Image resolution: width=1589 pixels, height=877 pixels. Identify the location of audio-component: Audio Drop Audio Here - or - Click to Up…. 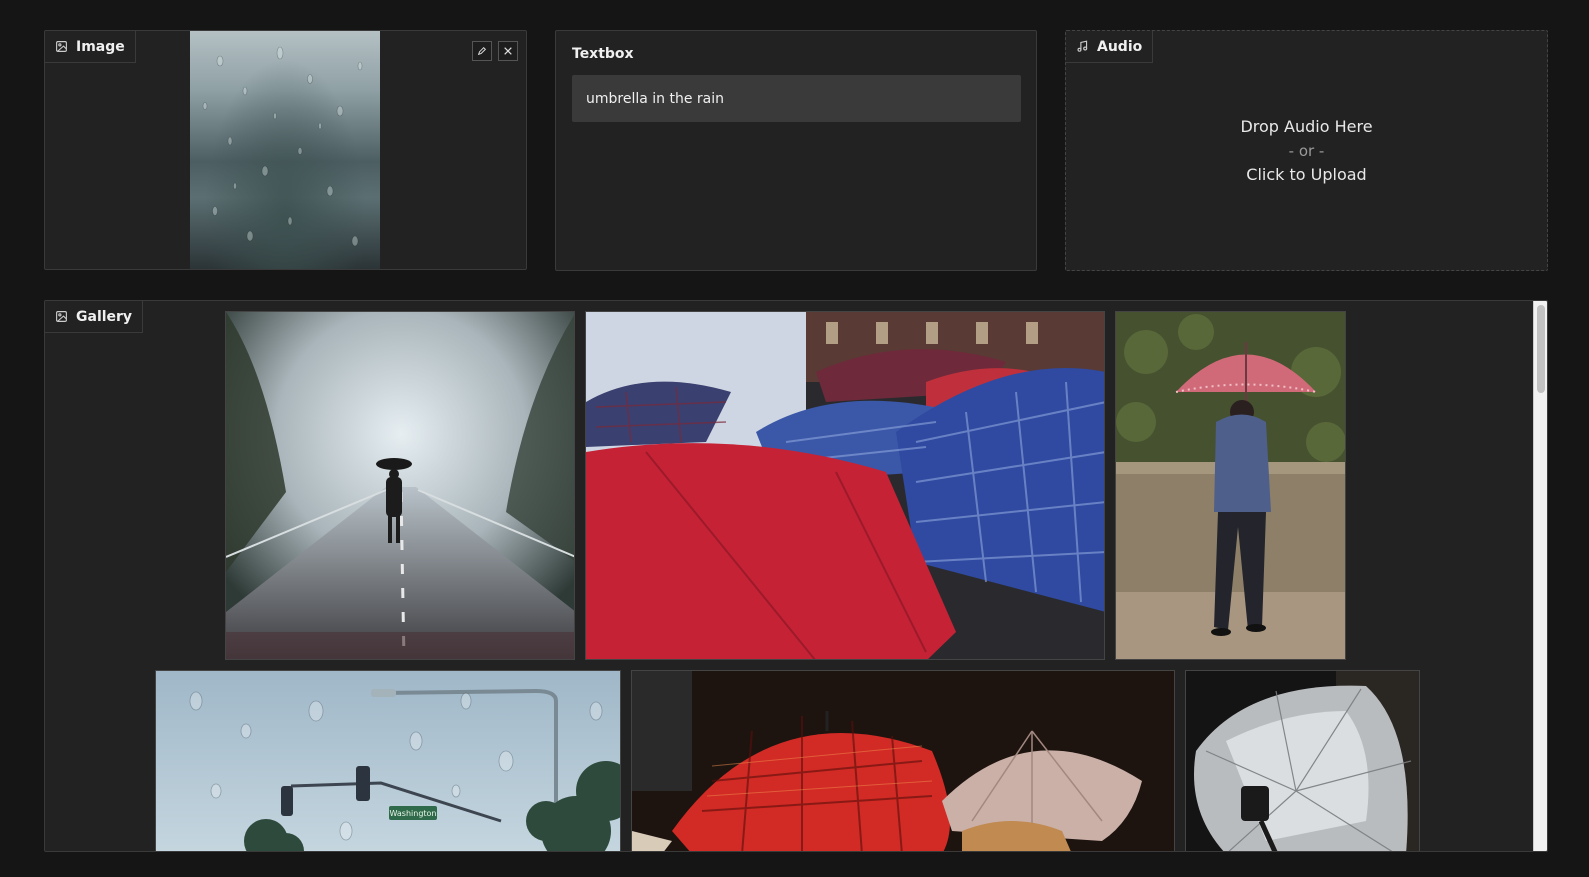
(1306, 150).